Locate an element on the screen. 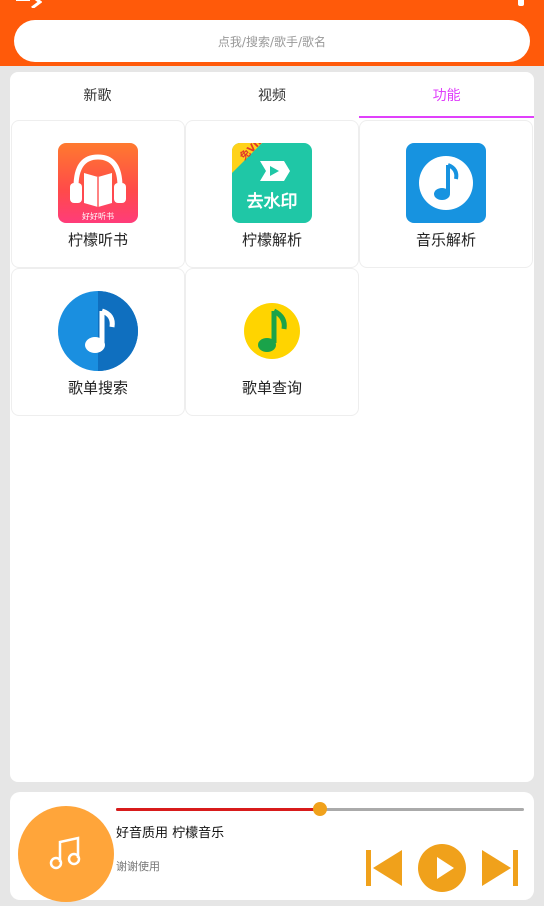  function-item-music-parse: 音乐解析 is located at coordinates (446, 194).